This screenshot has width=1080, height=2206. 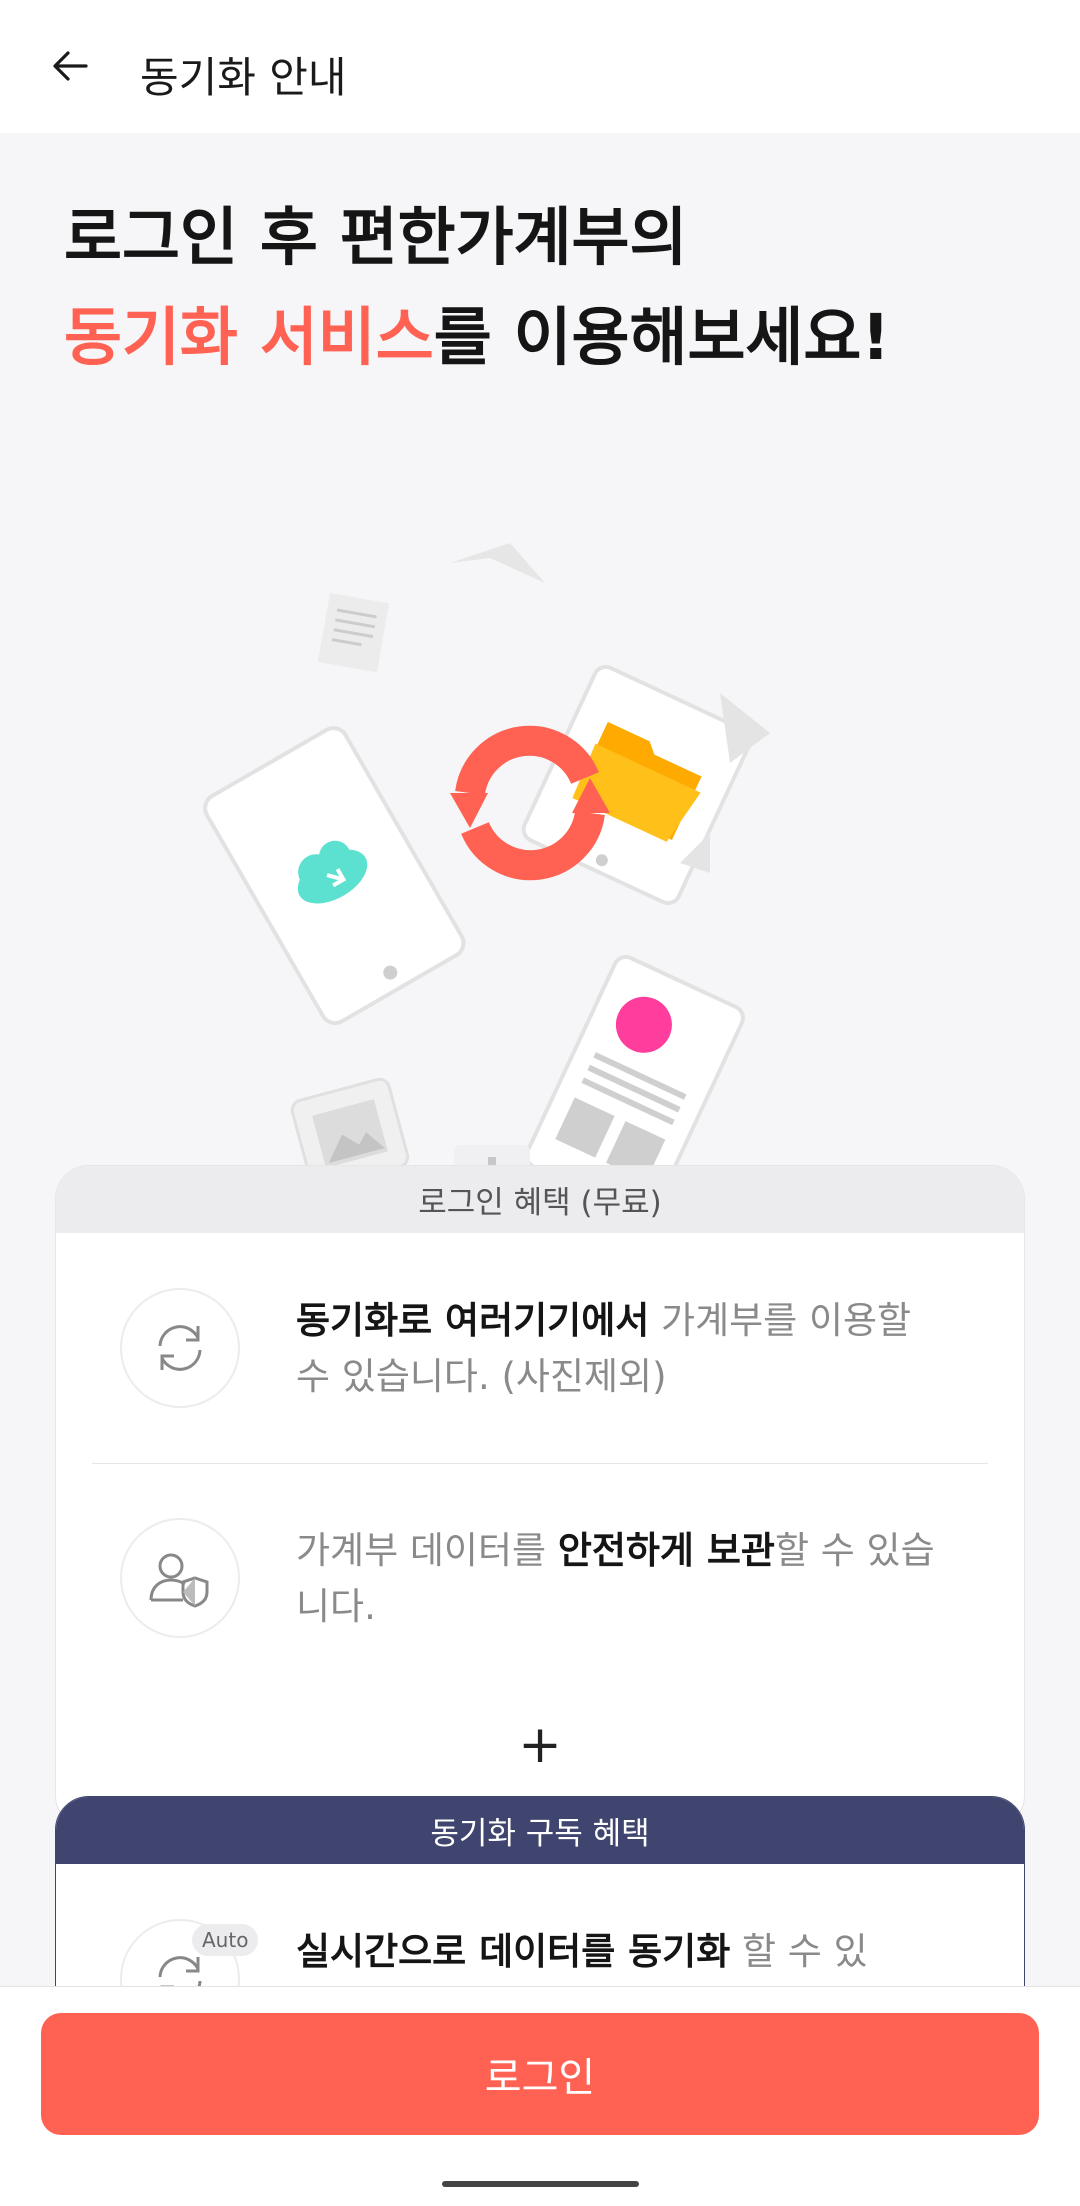 What do you see at coordinates (616, 1579) in the screenshot?
I see `benefit-text-secure: 가계부 데이터를 안전하게 보관할 수 있습니다.` at bounding box center [616, 1579].